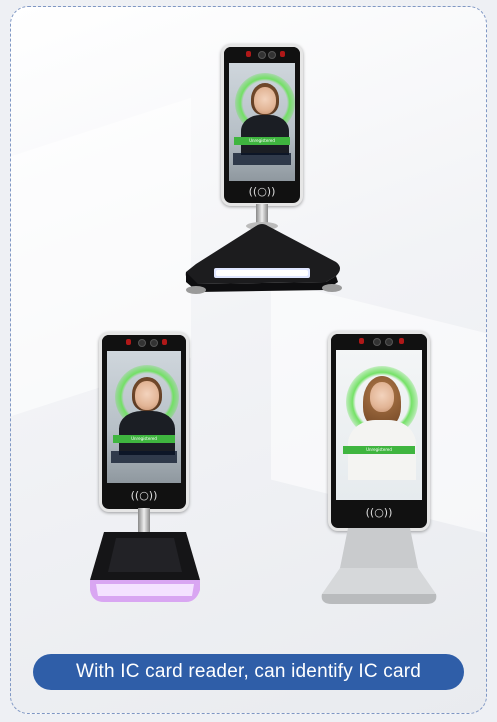  Describe the element at coordinates (145, 567) in the screenshot. I see `square-base` at that location.